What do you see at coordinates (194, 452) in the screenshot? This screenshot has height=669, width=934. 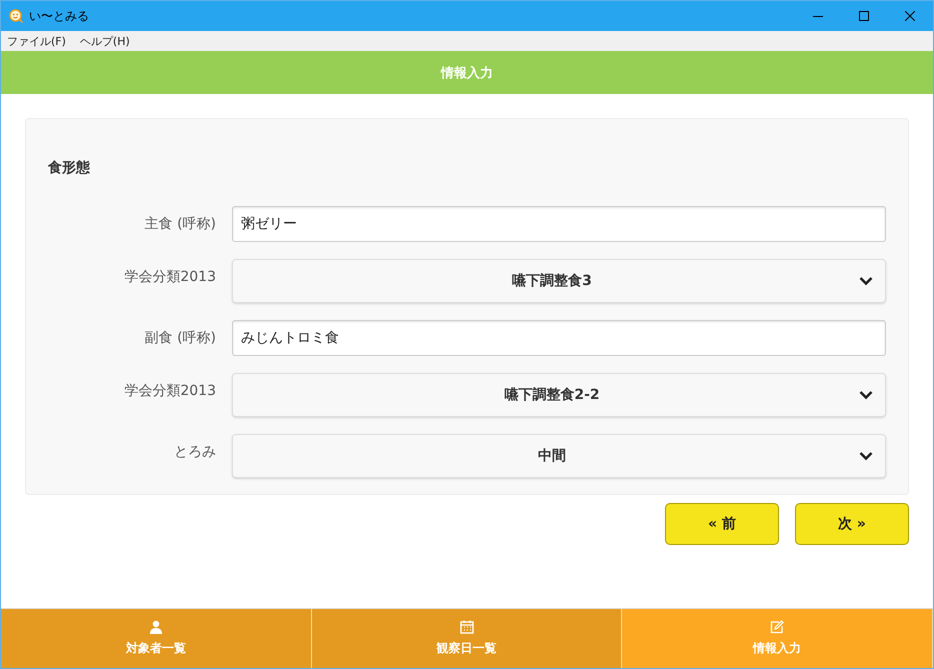 I see `field-label: とろみ` at bounding box center [194, 452].